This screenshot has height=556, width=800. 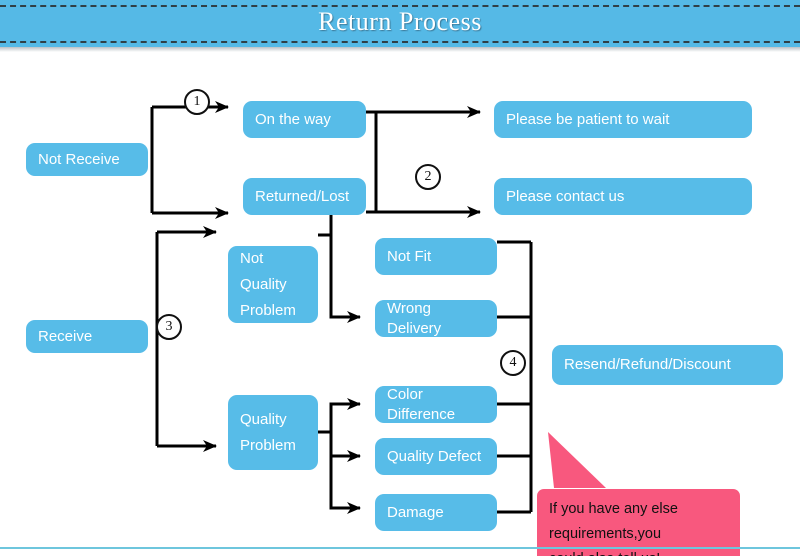 I want to click on node-on-the-way: On the way, so click(x=304, y=119).